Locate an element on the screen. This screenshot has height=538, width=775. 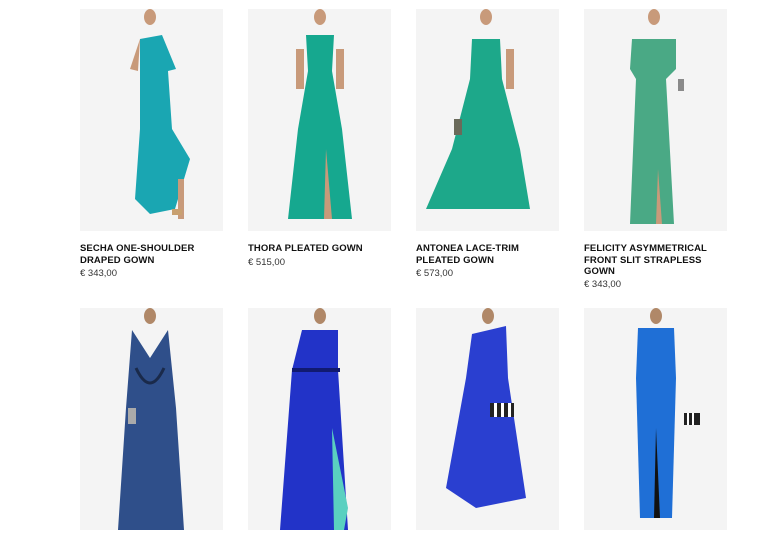
product-name: SECHA ONE-SHOULDER DRAPED GOWN is located at coordinates (150, 254).